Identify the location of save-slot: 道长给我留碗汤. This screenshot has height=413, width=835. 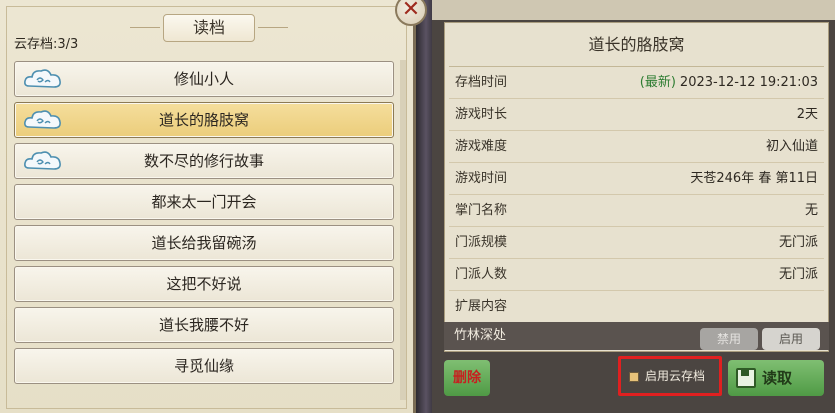
(204, 243).